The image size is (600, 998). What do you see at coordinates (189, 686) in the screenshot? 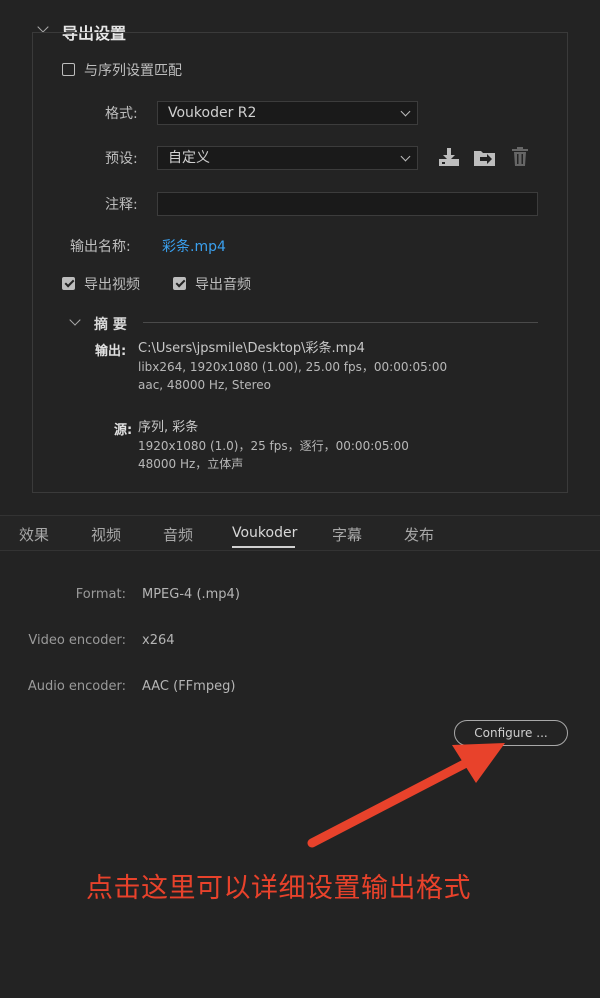
I see `vk-audio-encoder-value: AAC (FFmpeg)` at bounding box center [189, 686].